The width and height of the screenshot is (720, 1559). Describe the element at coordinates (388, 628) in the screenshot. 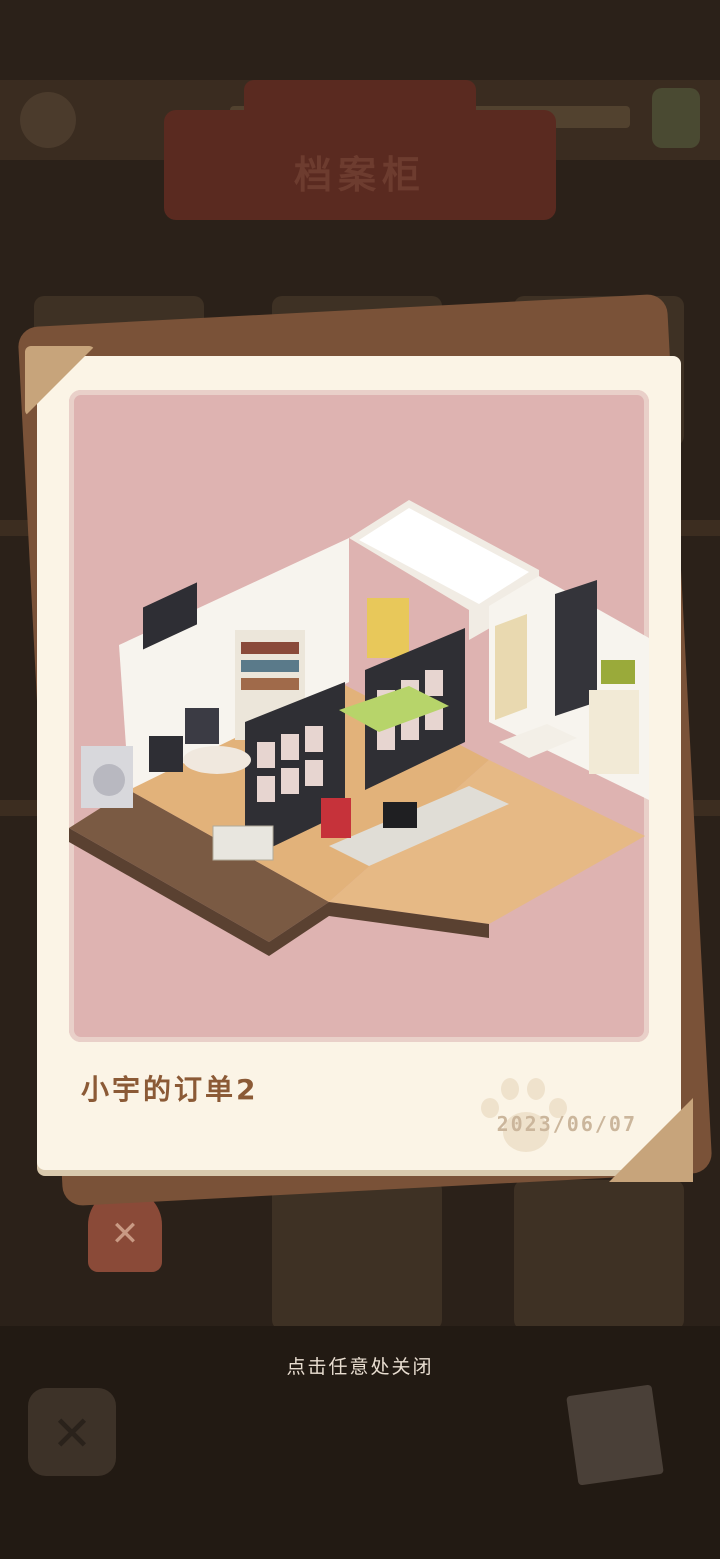

I see `poster` at that location.